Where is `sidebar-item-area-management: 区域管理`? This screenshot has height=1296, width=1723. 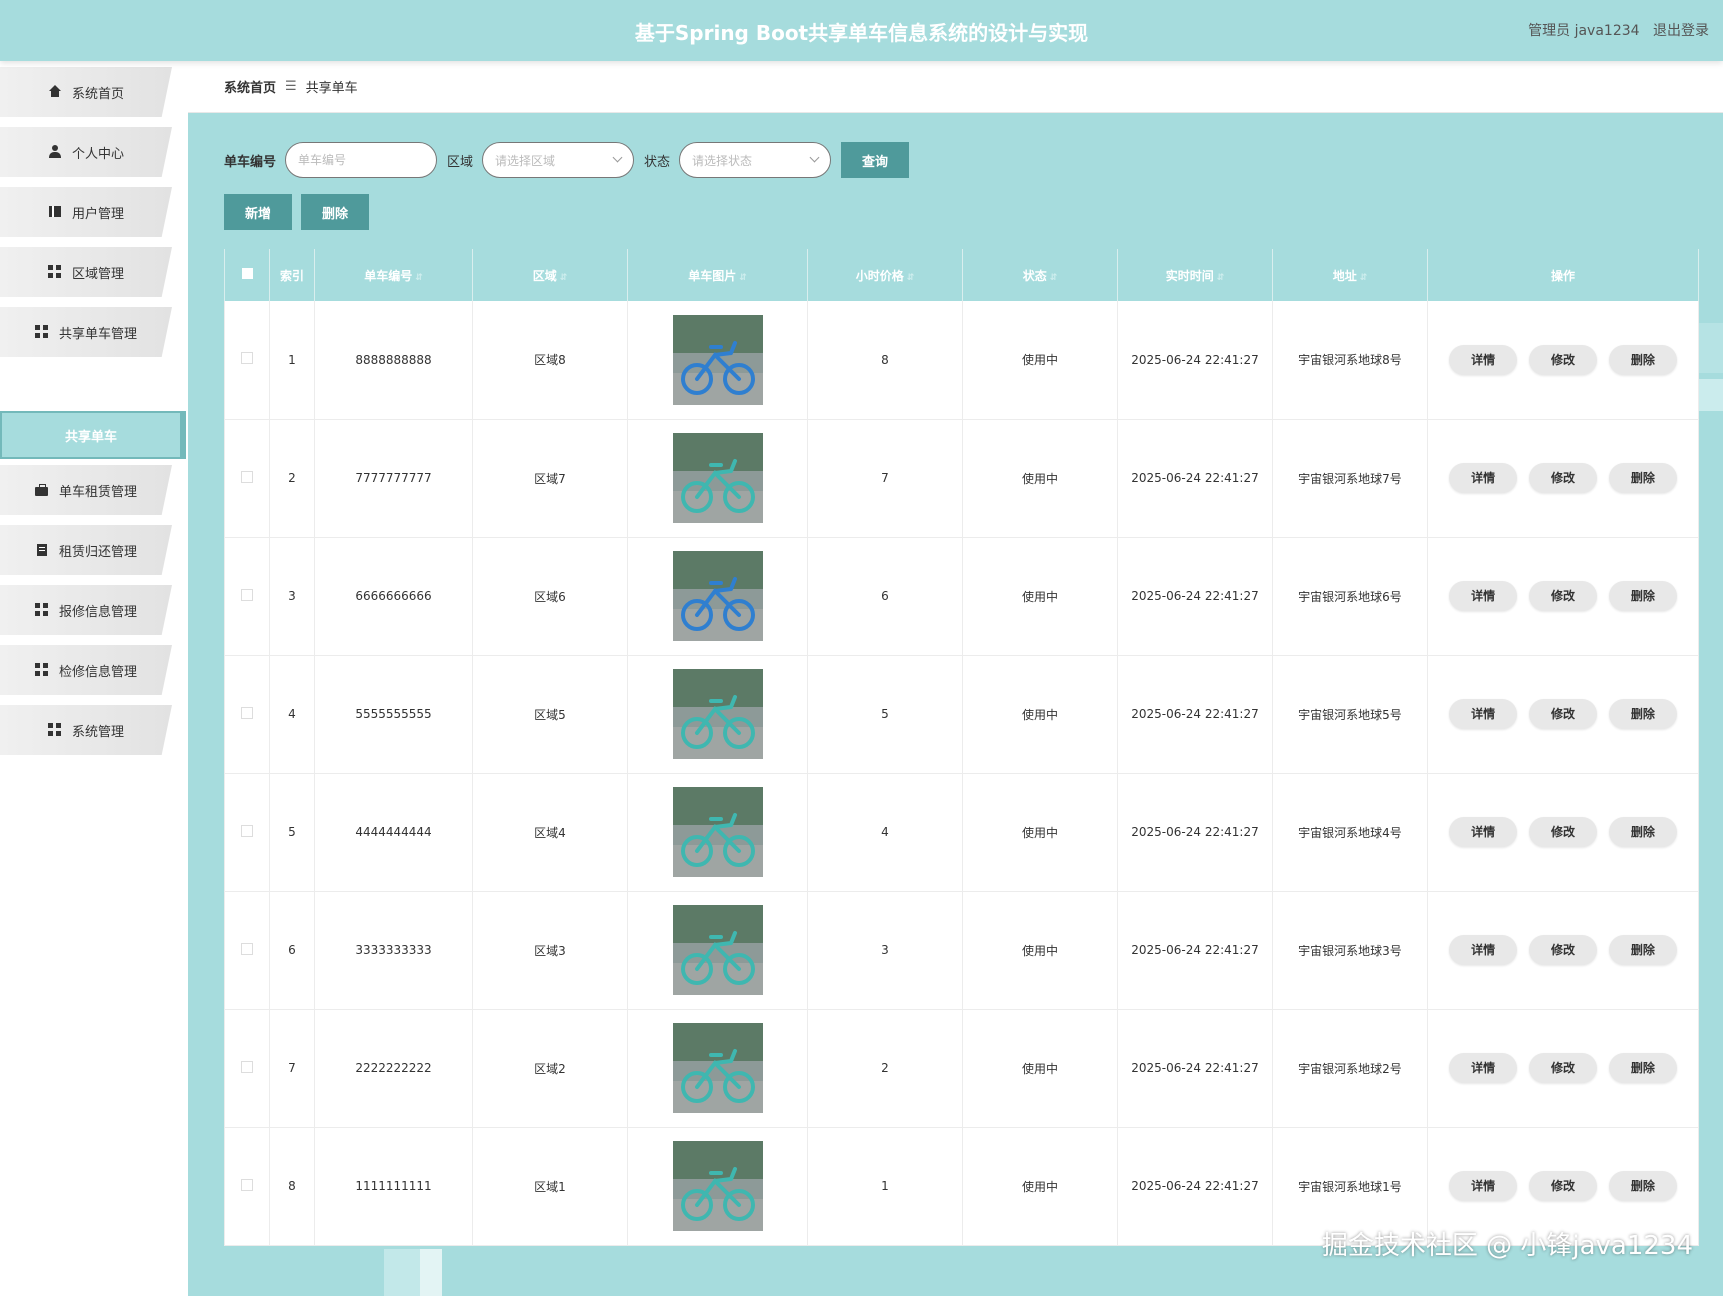
sidebar-item-area-management: 区域管理 is located at coordinates (86, 272).